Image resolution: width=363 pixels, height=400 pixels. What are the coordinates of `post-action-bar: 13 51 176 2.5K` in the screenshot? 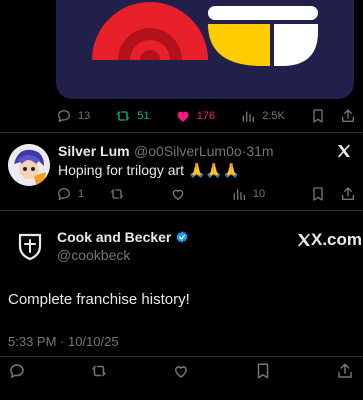 It's located at (206, 116).